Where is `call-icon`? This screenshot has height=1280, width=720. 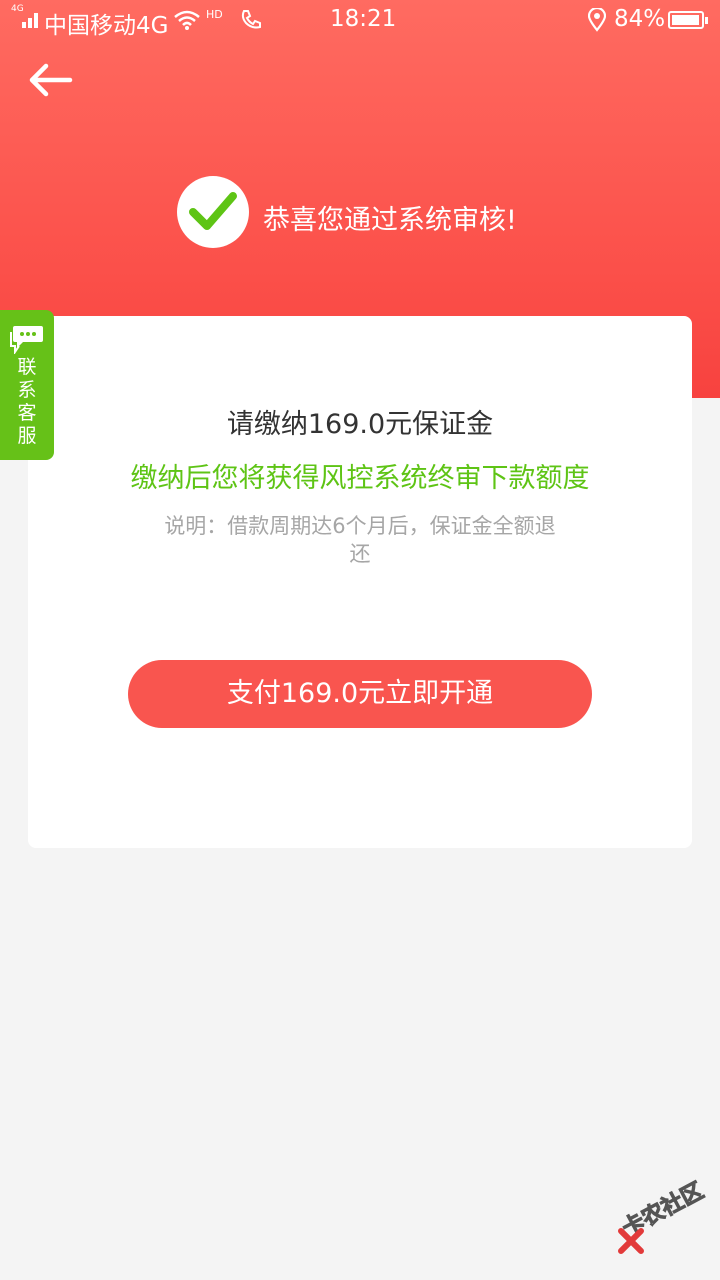
call-icon is located at coordinates (251, 19).